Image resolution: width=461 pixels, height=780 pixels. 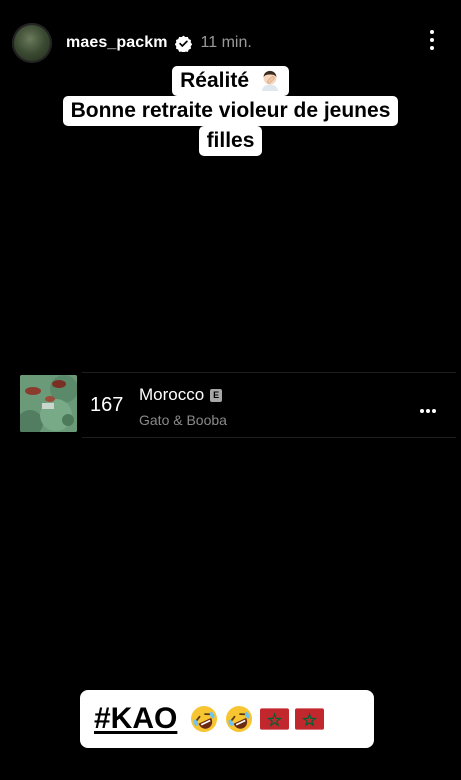 I want to click on verified-badge-icon, so click(x=183, y=43).